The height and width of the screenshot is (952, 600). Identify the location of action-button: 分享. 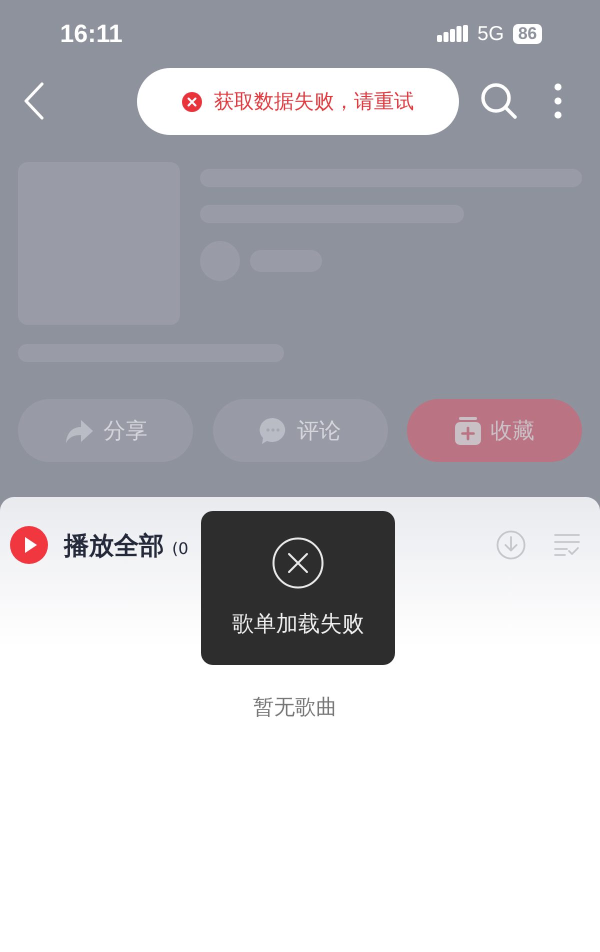
(105, 430).